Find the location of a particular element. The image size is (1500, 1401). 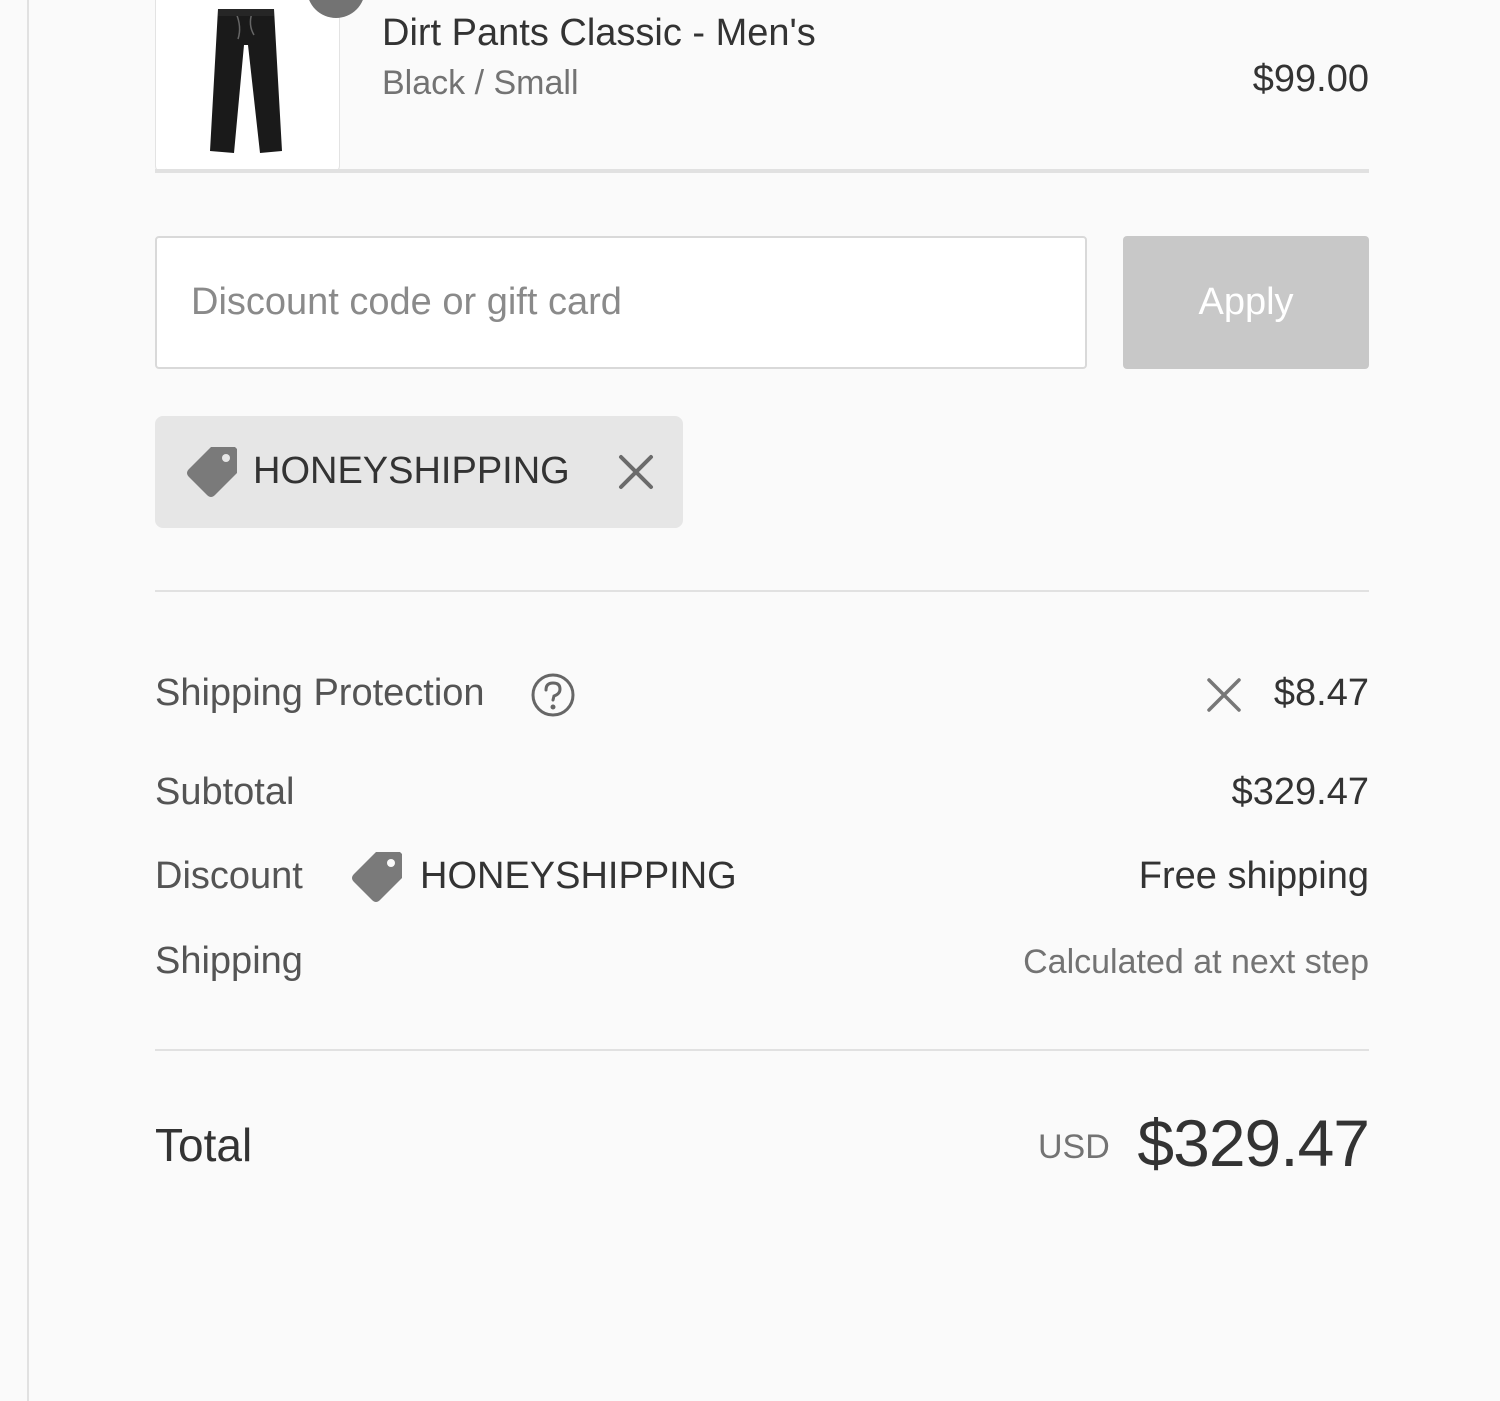

panel-border is located at coordinates (28, 700).